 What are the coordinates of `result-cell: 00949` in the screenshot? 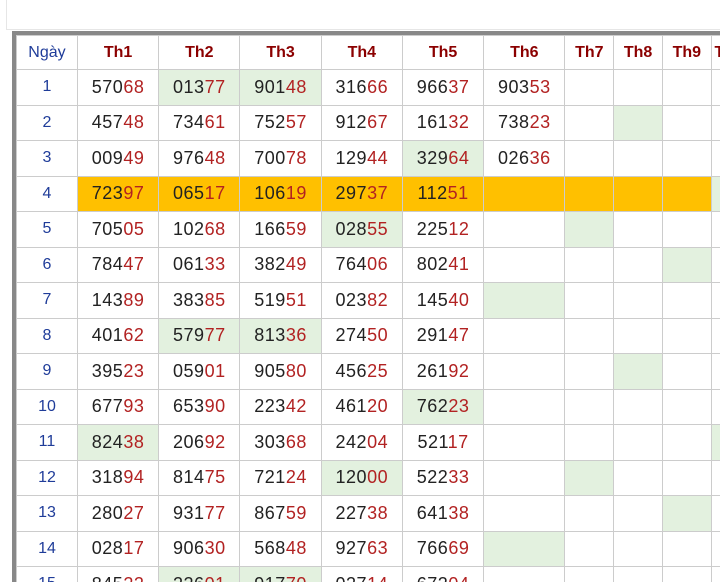 It's located at (118, 158).